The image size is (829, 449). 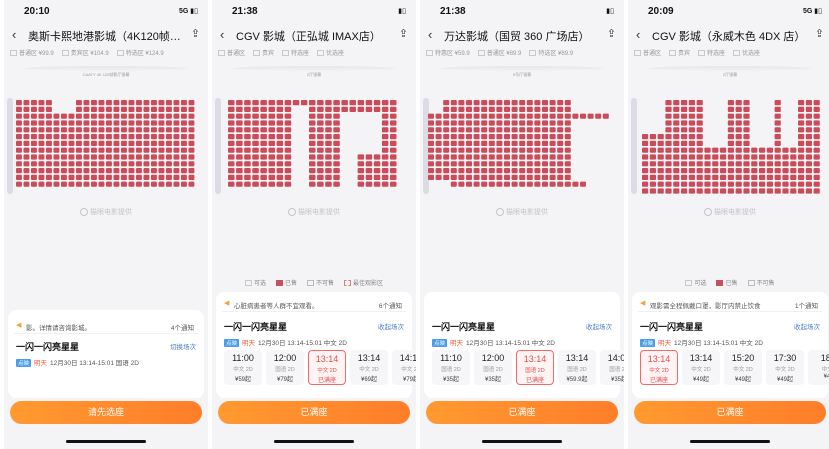 I want to click on confirm-seat-button: 已满座, so click(x=730, y=412).